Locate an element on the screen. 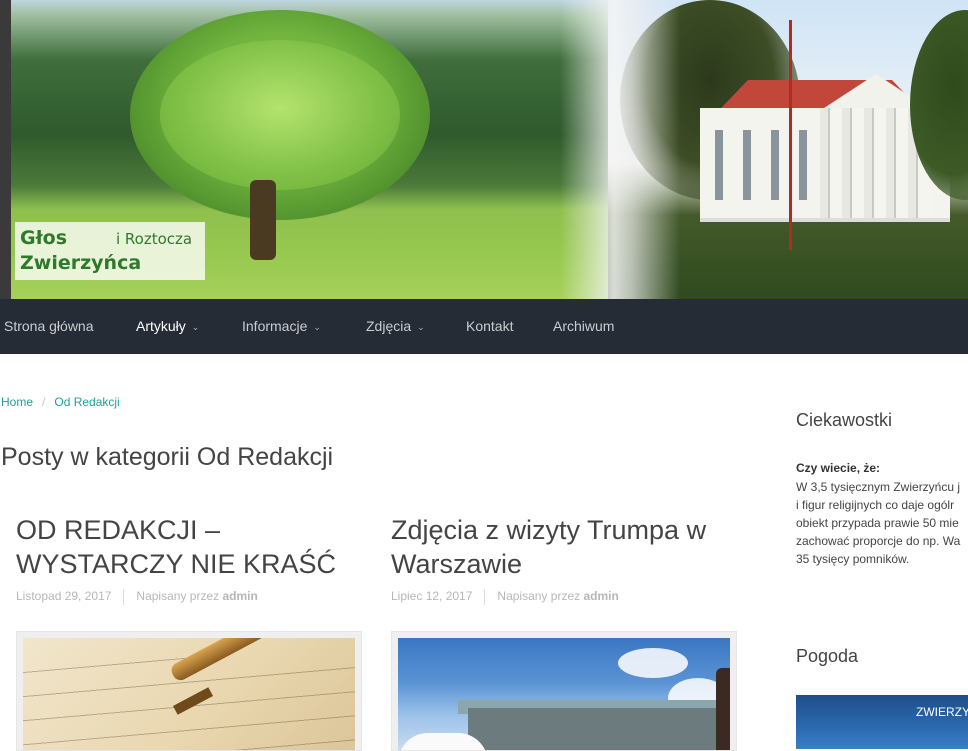  logo-line2: Zwierzyńca is located at coordinates (81, 263).